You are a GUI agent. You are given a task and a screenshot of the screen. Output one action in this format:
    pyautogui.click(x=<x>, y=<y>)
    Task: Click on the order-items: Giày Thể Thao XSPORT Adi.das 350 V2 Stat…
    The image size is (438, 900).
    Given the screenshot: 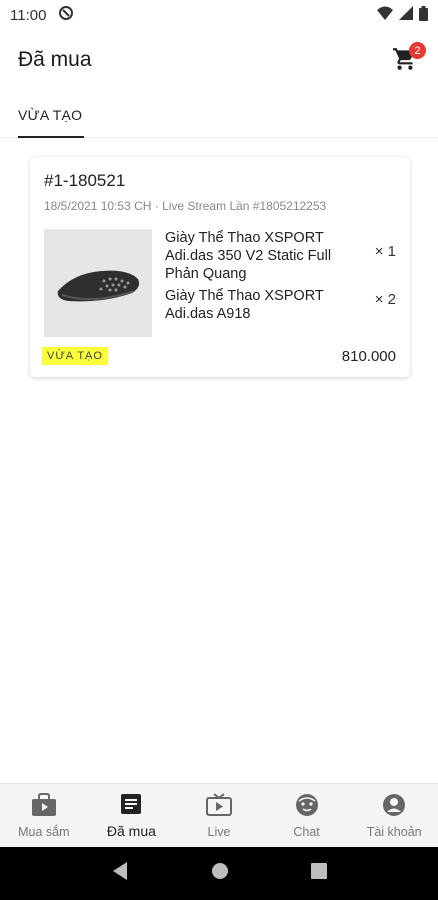 What is the action you would take?
    pyautogui.click(x=220, y=283)
    